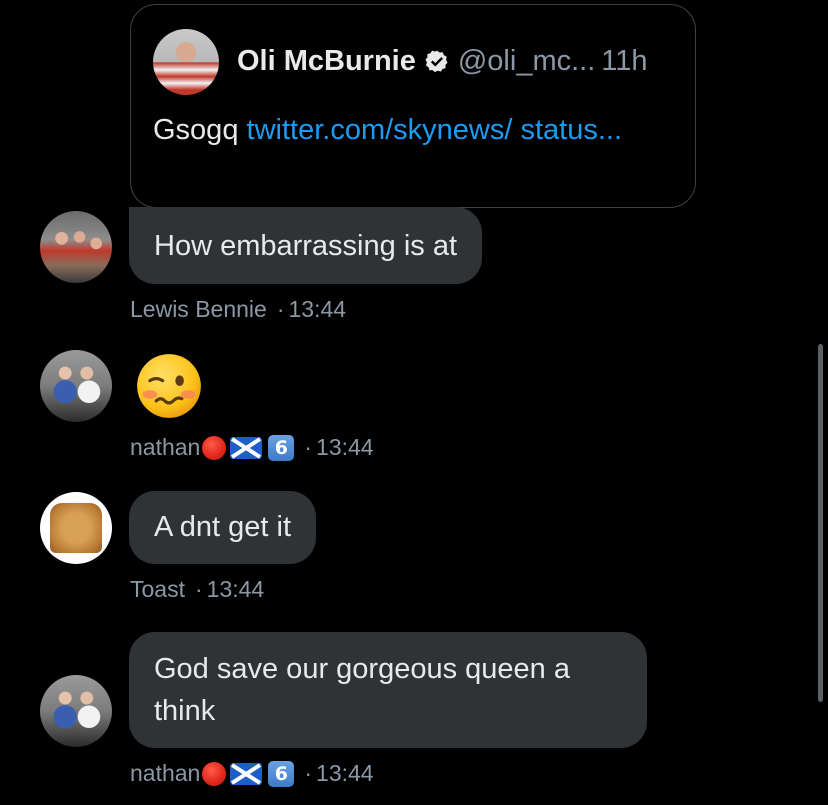  I want to click on message-text: How embarrassing is at, so click(305, 246).